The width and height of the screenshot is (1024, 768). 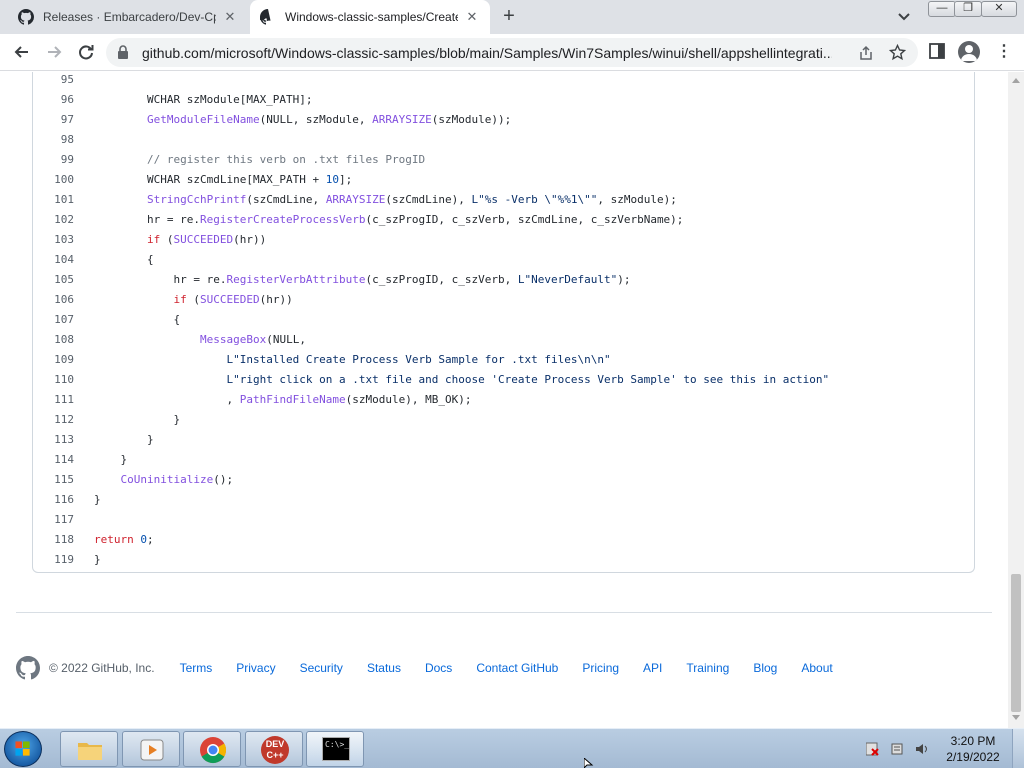 I want to click on line-number: 110, so click(x=53, y=380).